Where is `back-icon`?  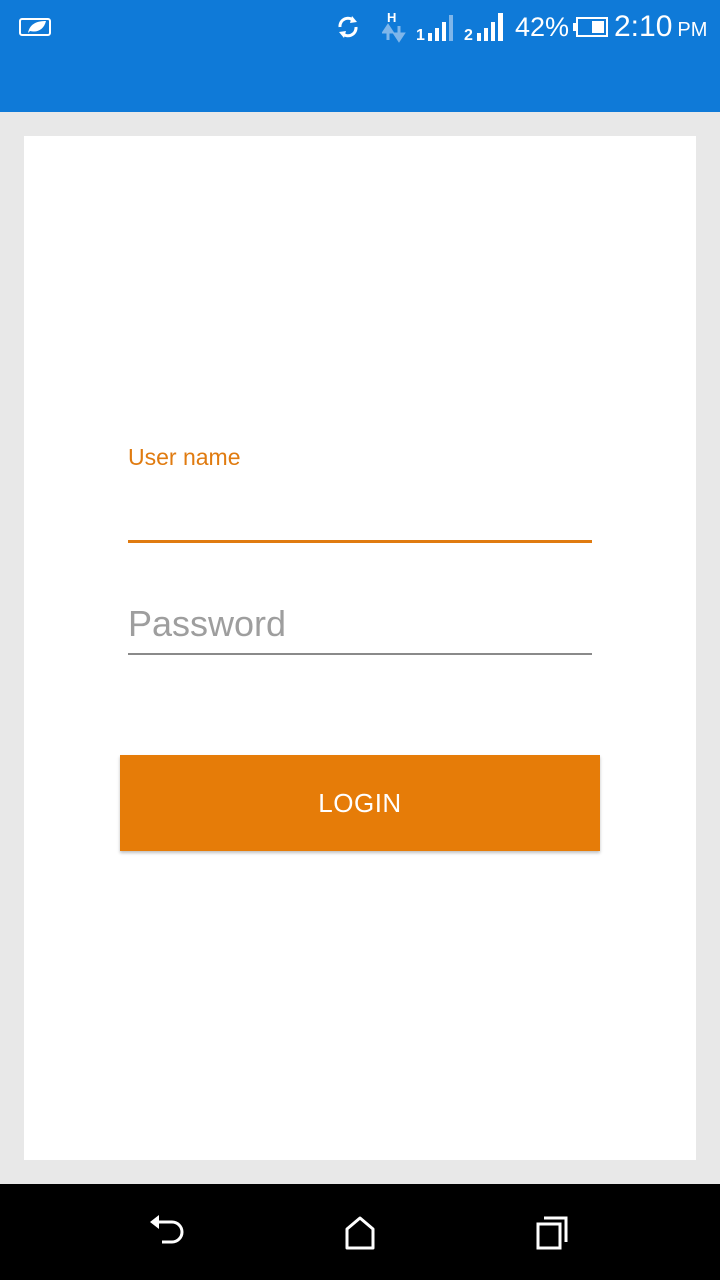
back-icon is located at coordinates (167, 1229).